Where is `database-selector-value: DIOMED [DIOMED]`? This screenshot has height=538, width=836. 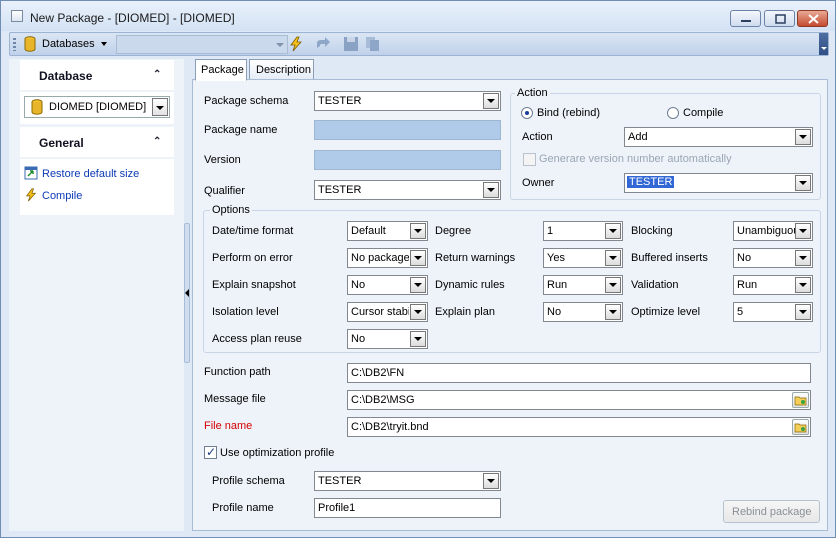
database-selector-value: DIOMED [DIOMED] is located at coordinates (98, 107).